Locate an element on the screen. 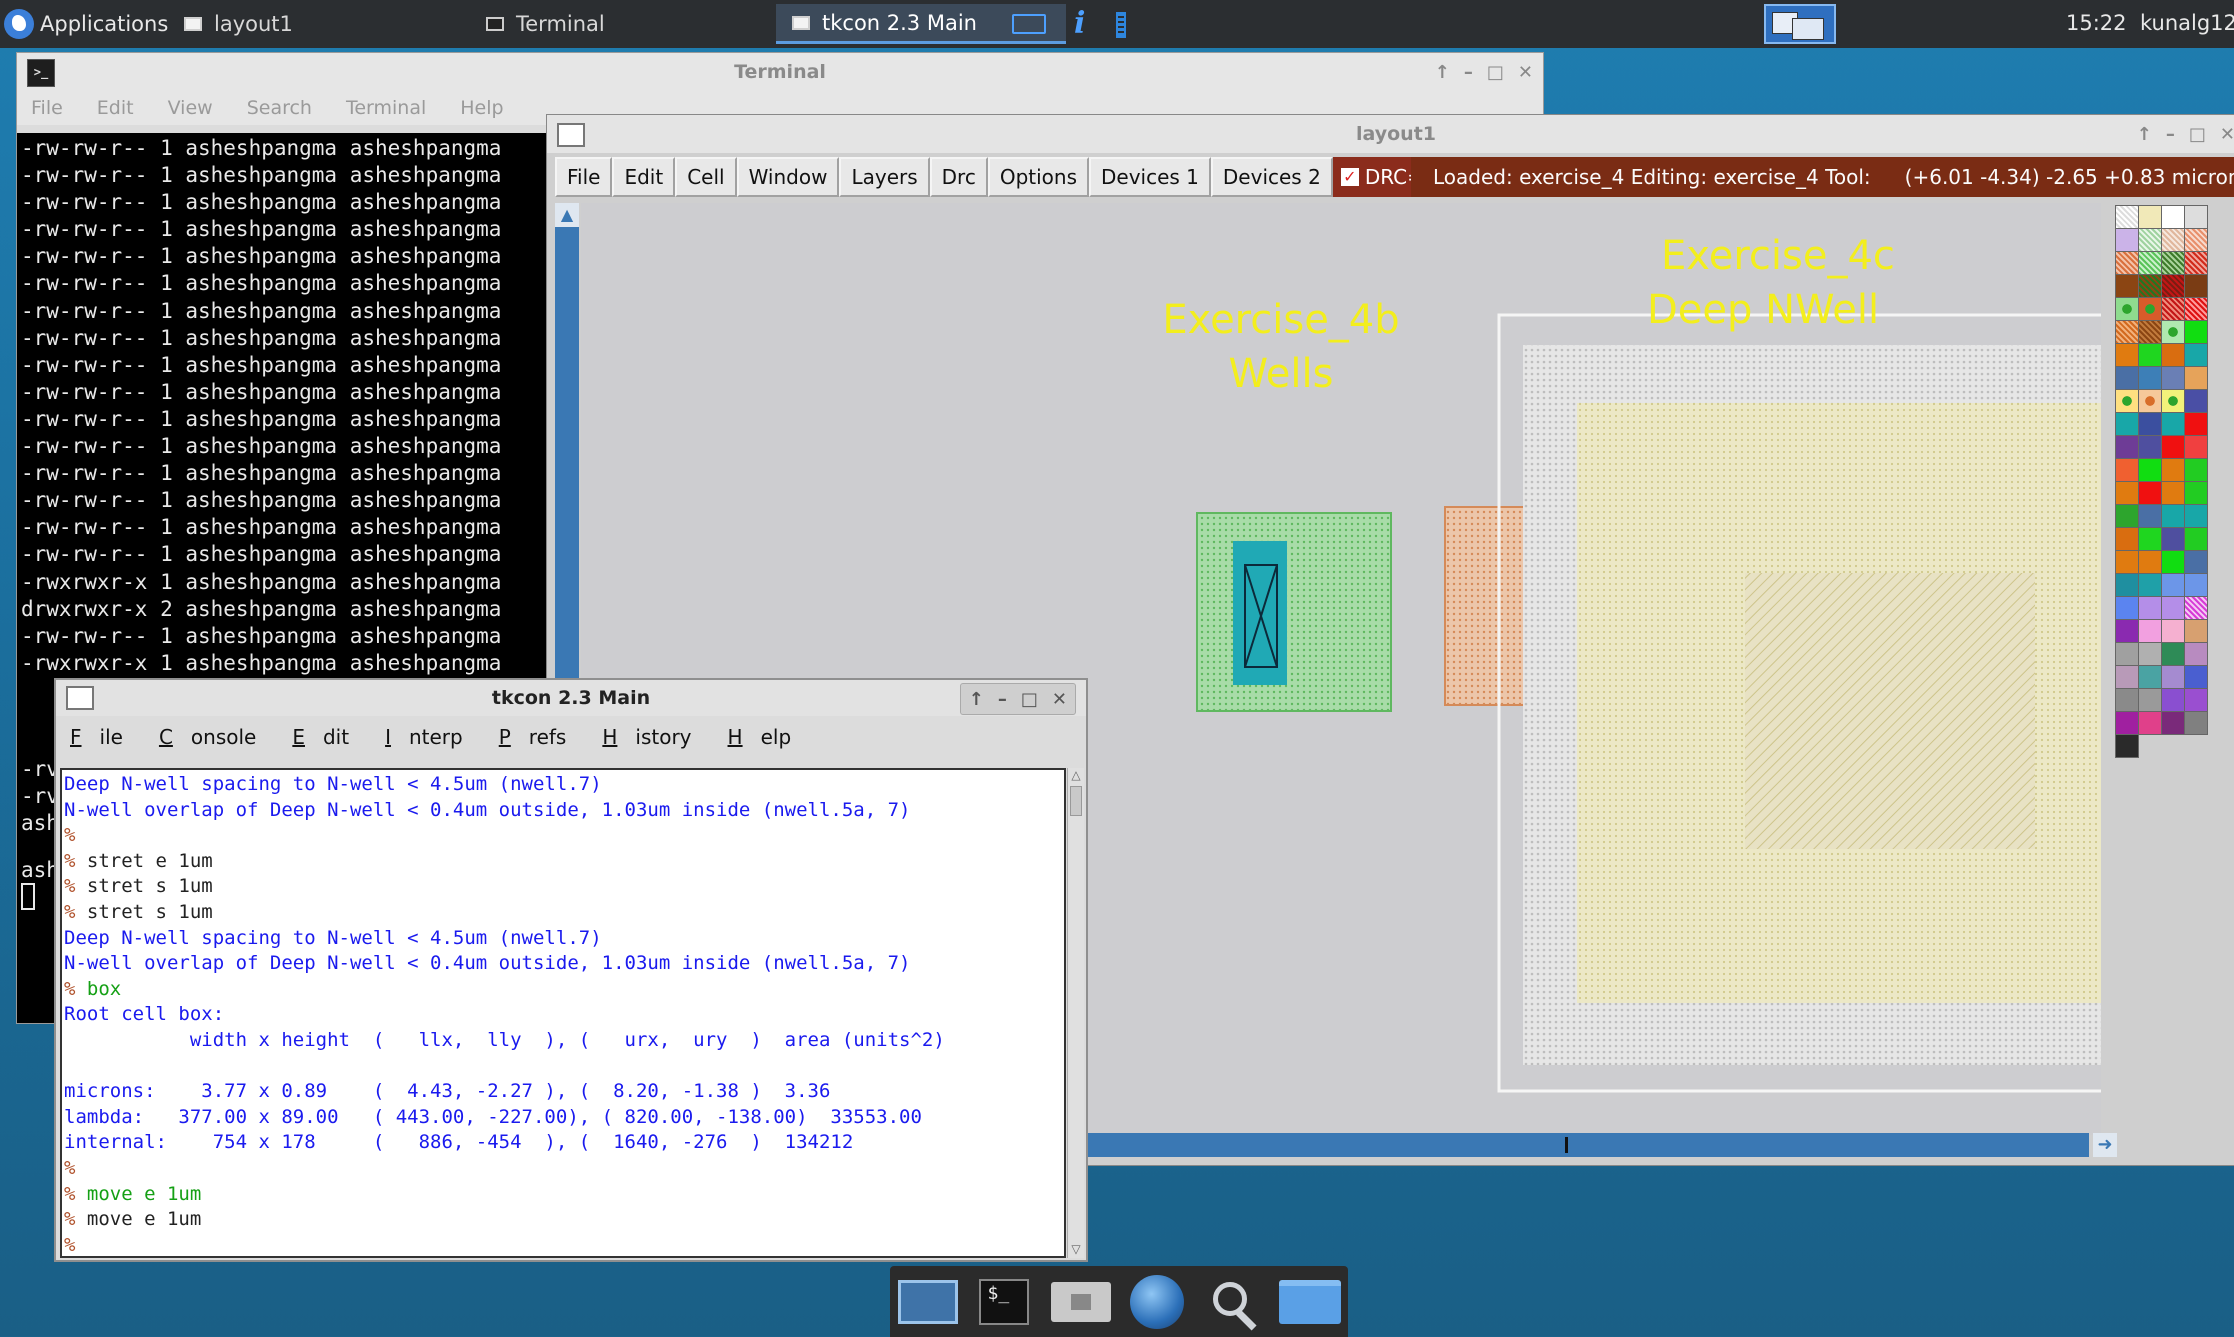 This screenshot has width=2234, height=1337. user-menu: kunalg12 is located at coordinates (2187, 23).